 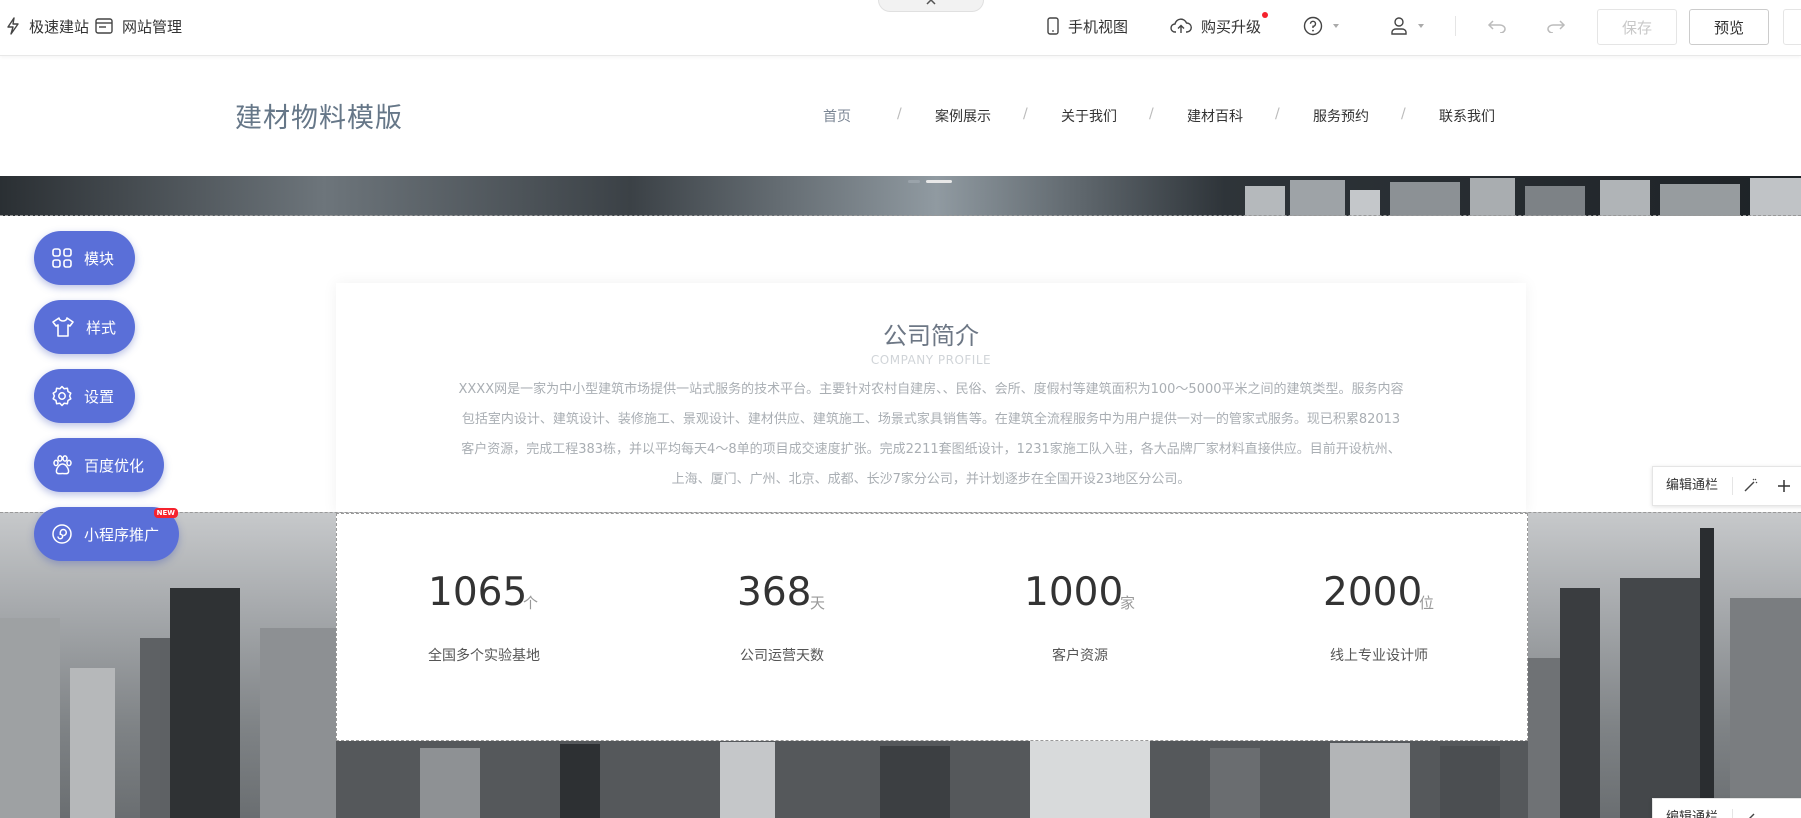 I want to click on buy-upgrade-button: 购买升级, so click(x=1215, y=26).